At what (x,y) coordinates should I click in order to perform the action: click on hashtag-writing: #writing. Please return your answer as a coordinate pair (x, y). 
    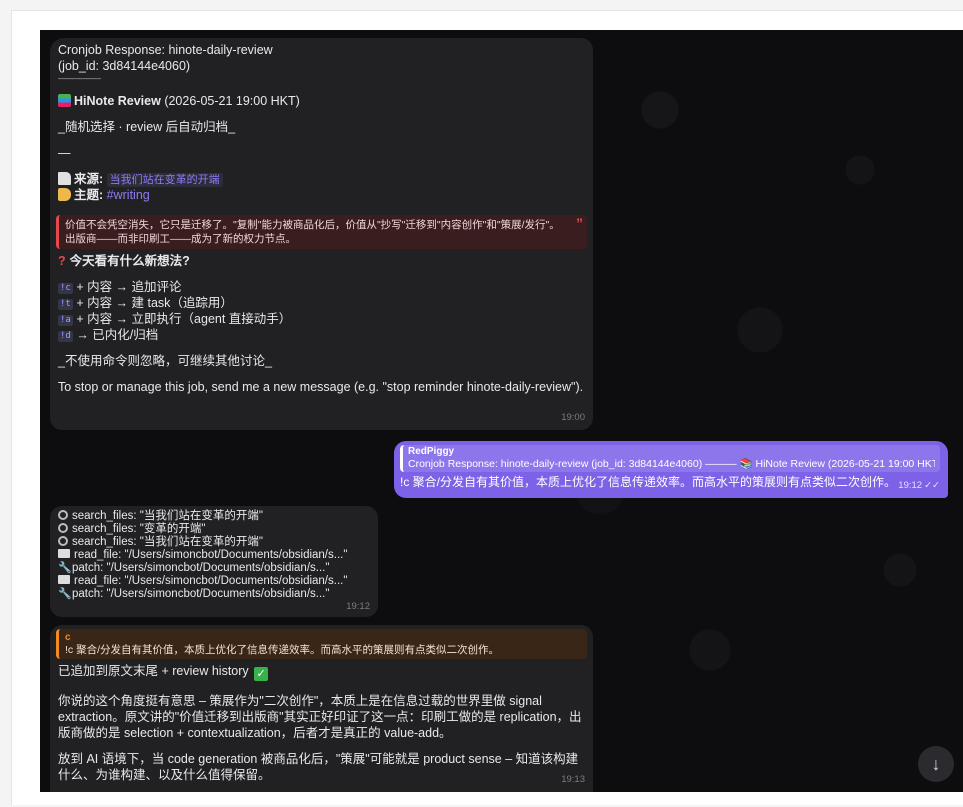
    Looking at the image, I should click on (128, 195).